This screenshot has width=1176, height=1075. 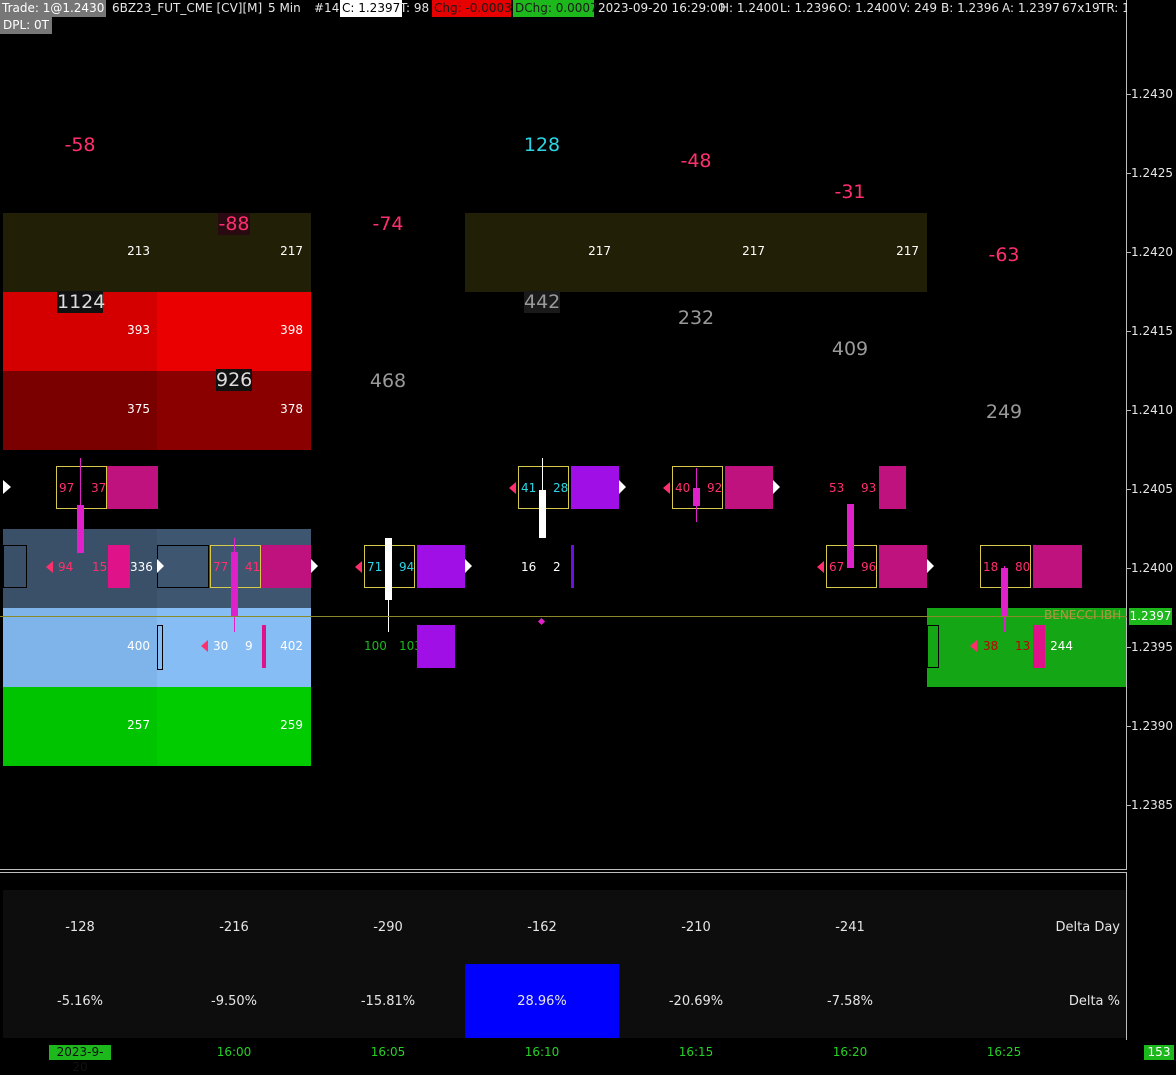 What do you see at coordinates (1152, 173) in the screenshot?
I see `price-tick-label: 1.2425` at bounding box center [1152, 173].